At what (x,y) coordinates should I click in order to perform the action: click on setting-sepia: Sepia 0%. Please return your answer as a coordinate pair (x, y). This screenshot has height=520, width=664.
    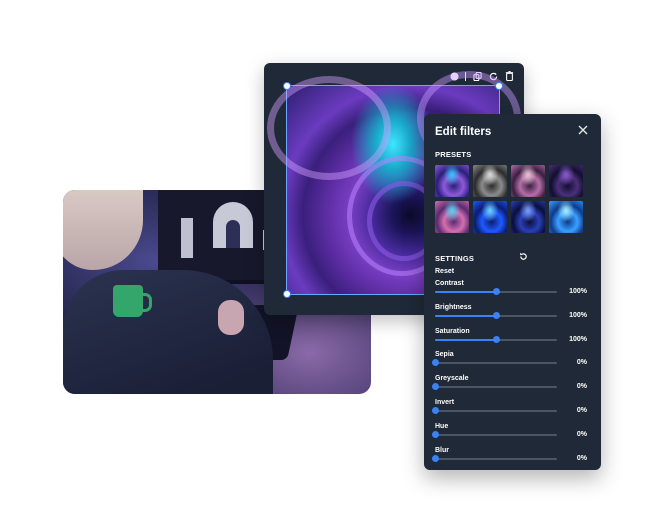
    Looking at the image, I should click on (509, 362).